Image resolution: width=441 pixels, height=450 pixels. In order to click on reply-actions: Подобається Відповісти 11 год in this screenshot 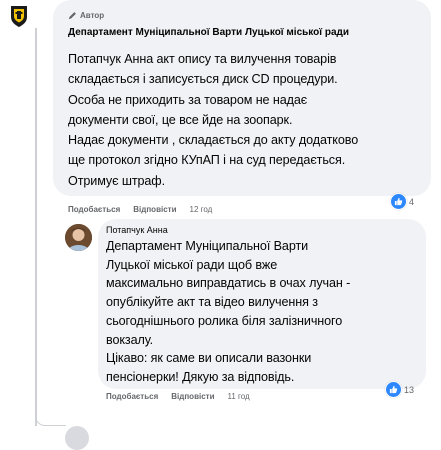, I will do `click(178, 396)`.